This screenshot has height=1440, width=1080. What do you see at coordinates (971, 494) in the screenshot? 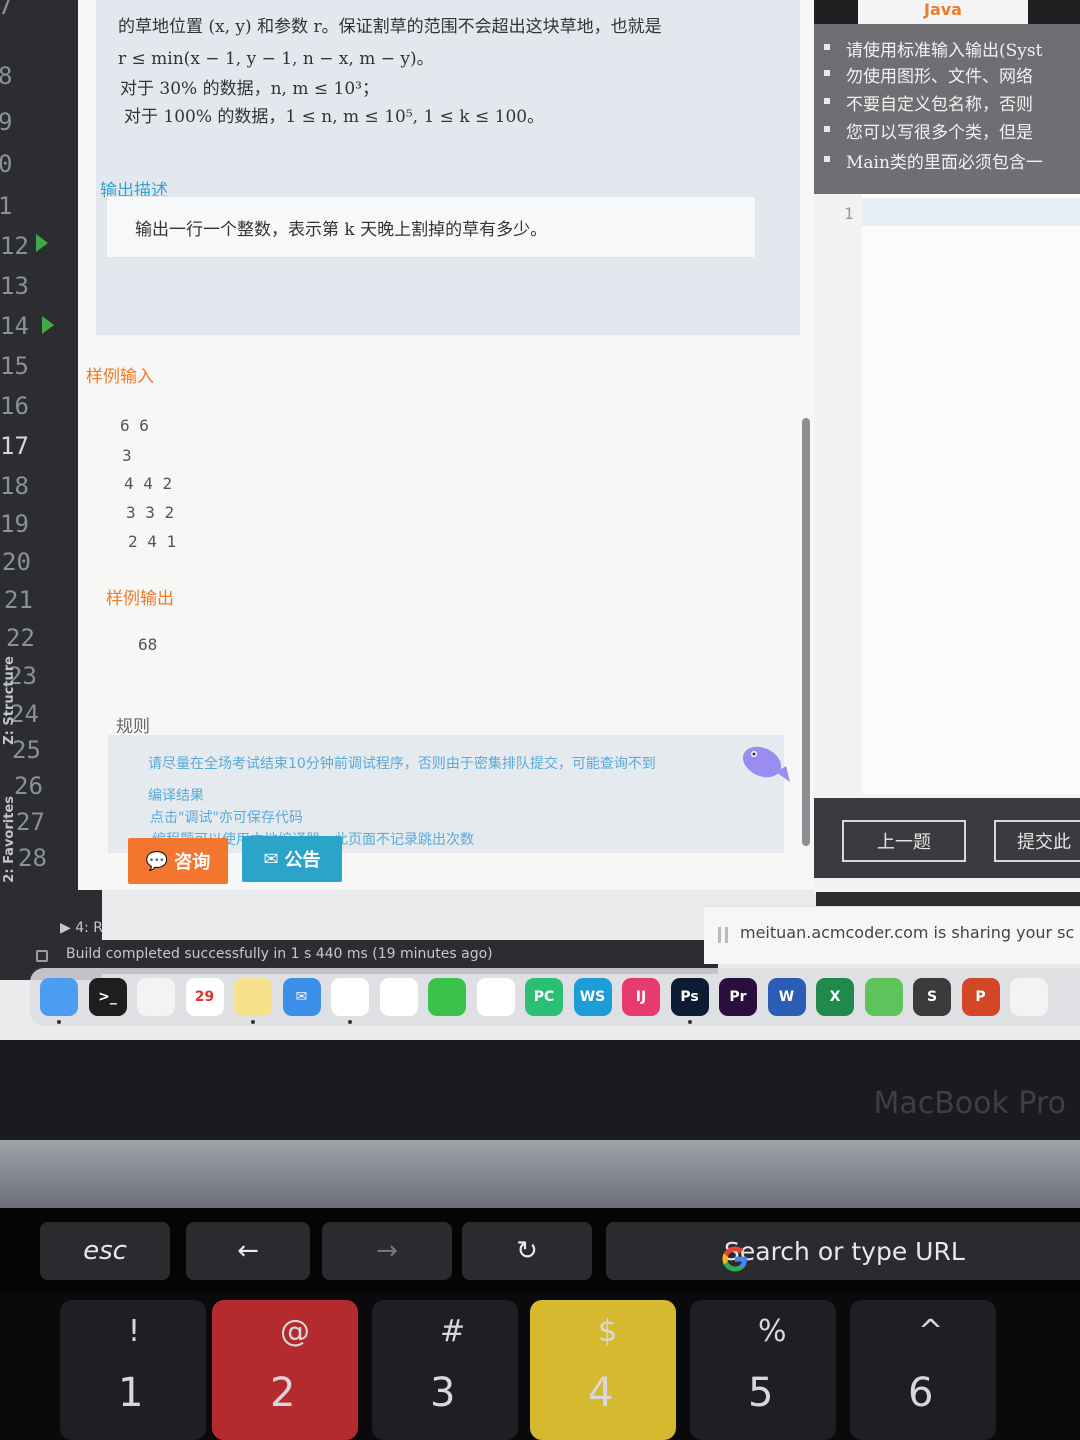
I see `code-editor` at bounding box center [971, 494].